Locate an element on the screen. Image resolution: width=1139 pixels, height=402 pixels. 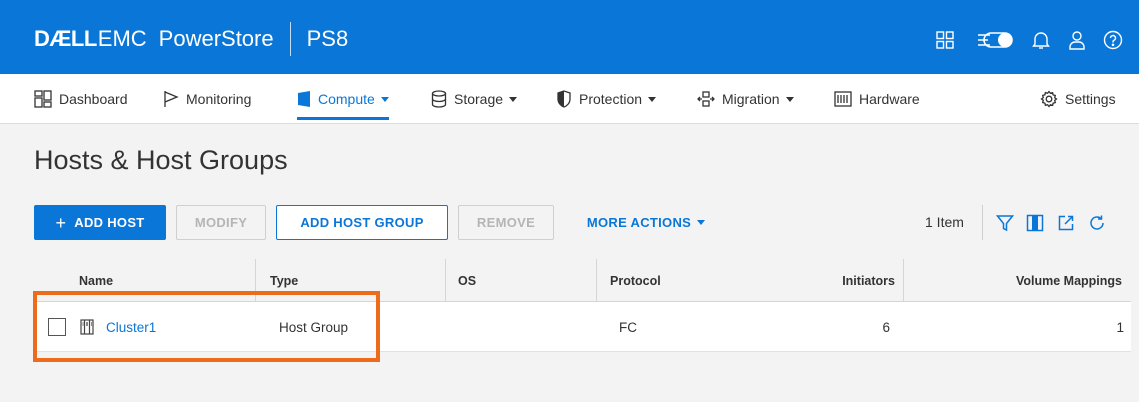
nav-settings-label: Settings is located at coordinates (1090, 99).